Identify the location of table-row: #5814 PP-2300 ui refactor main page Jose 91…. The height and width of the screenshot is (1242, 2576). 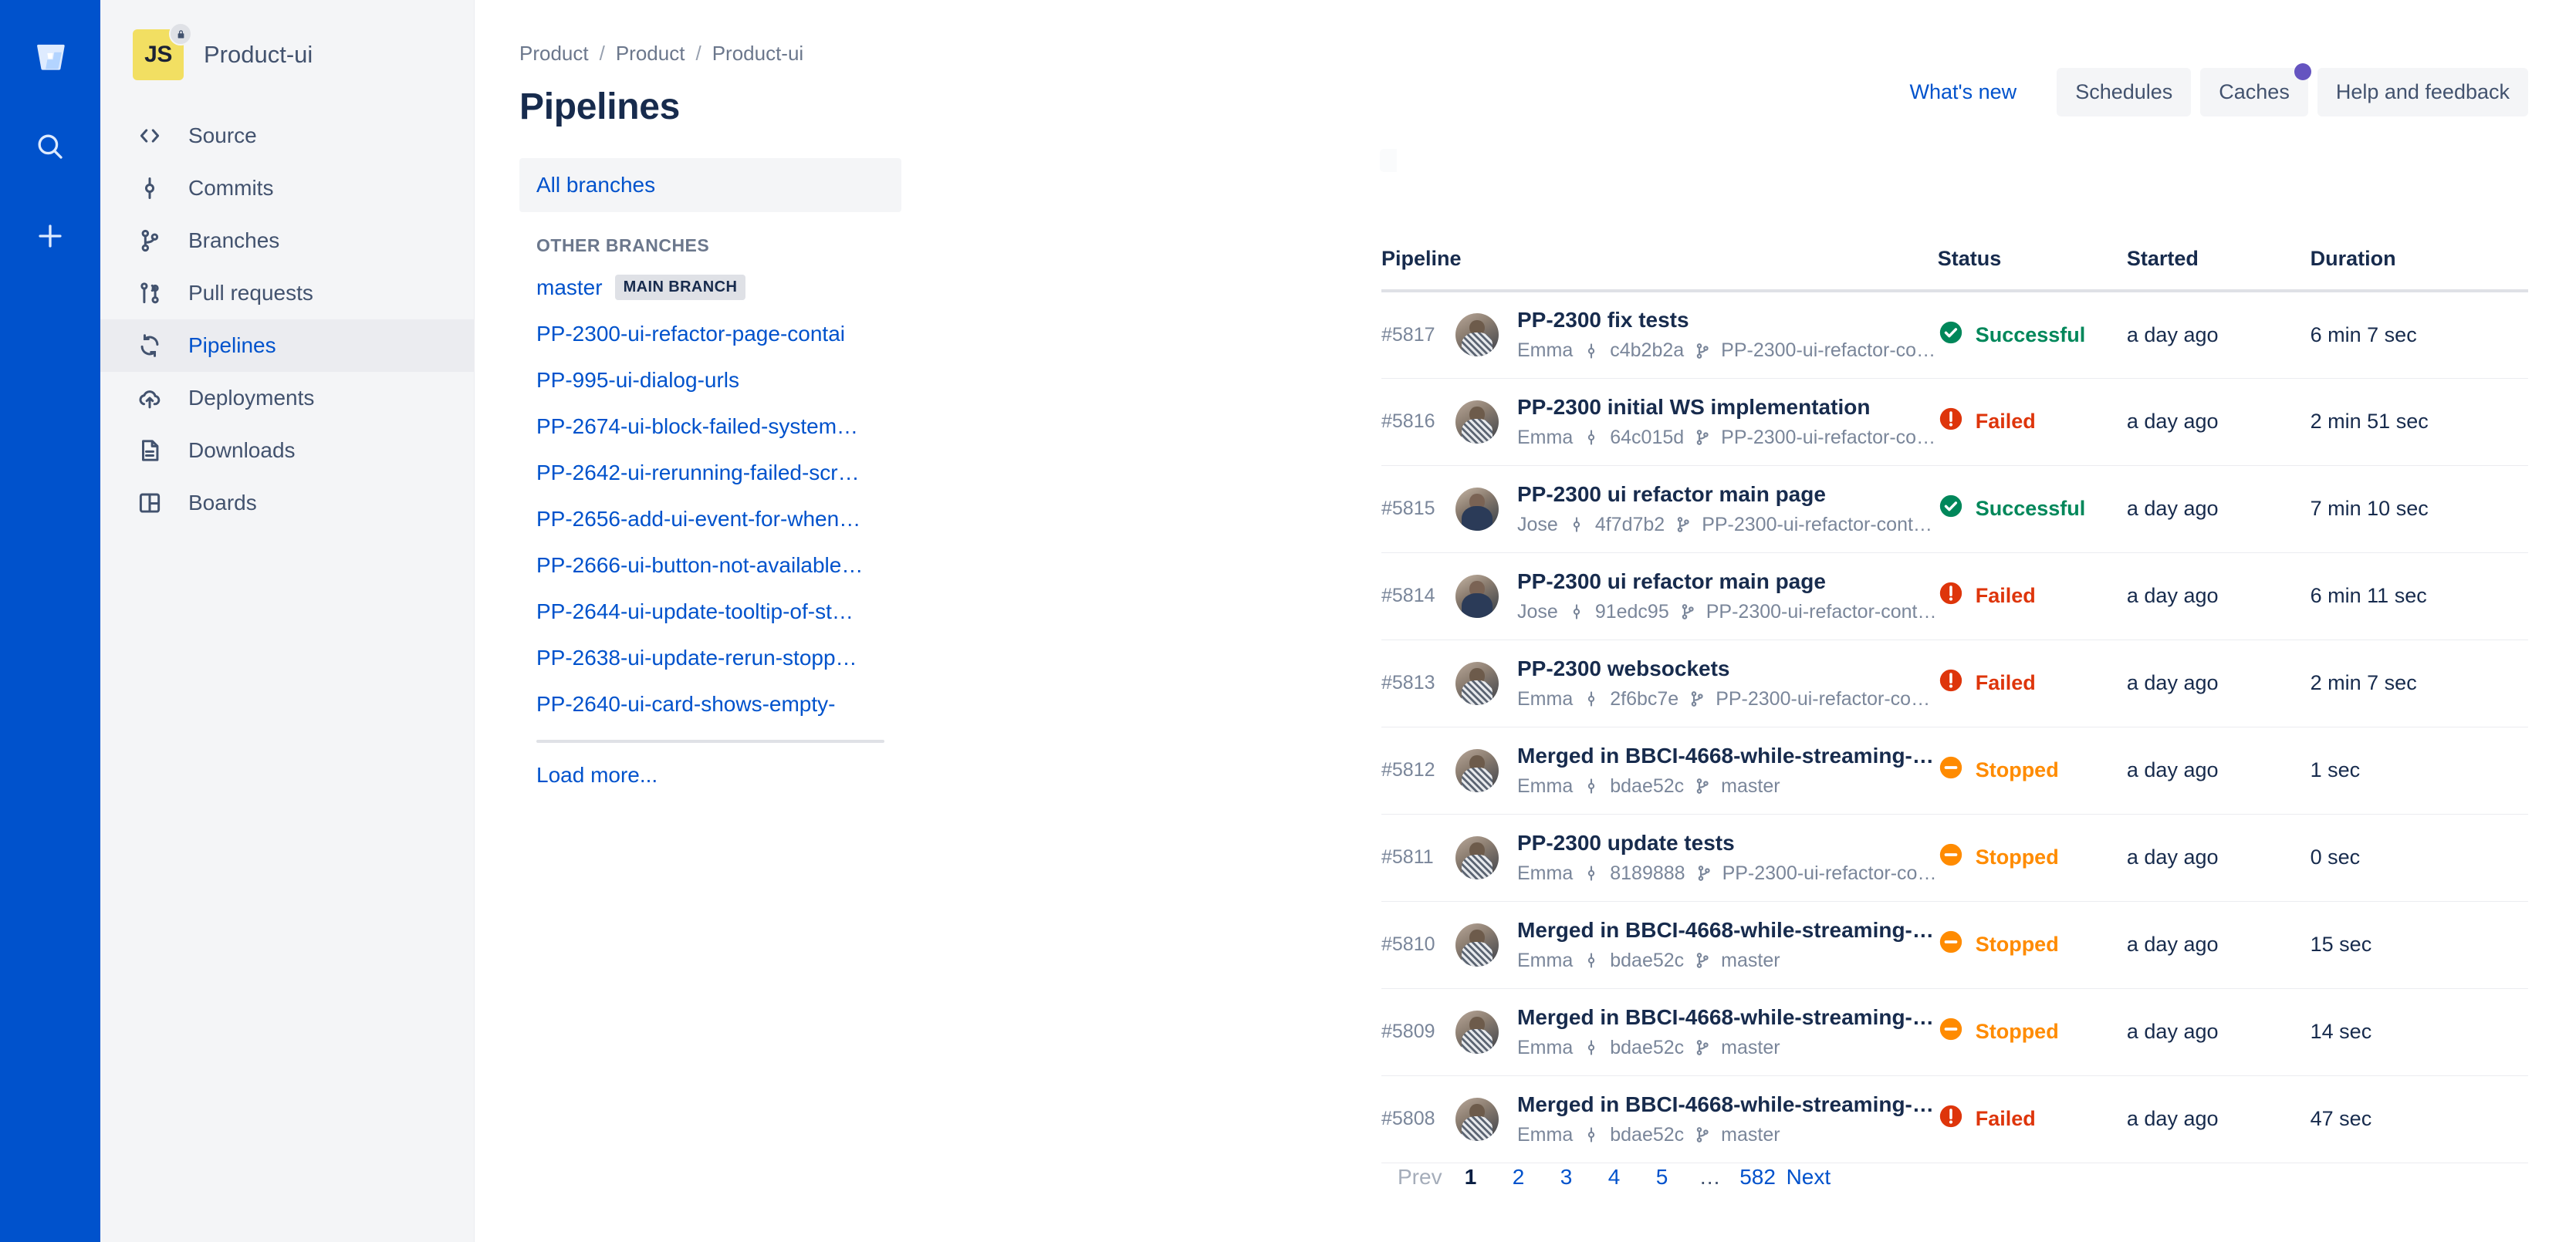
(1954, 596).